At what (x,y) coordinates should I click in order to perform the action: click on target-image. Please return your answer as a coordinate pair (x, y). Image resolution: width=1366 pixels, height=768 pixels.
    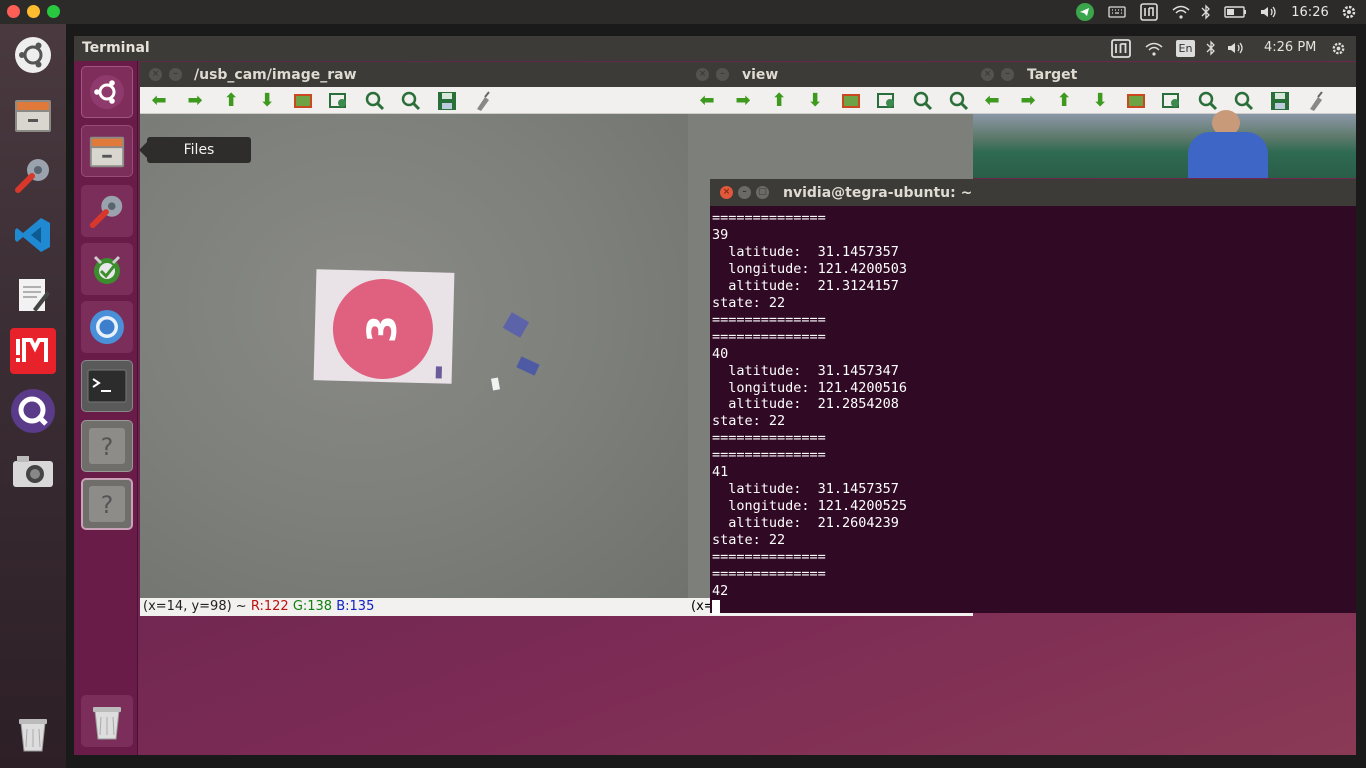
    Looking at the image, I should click on (1164, 144).